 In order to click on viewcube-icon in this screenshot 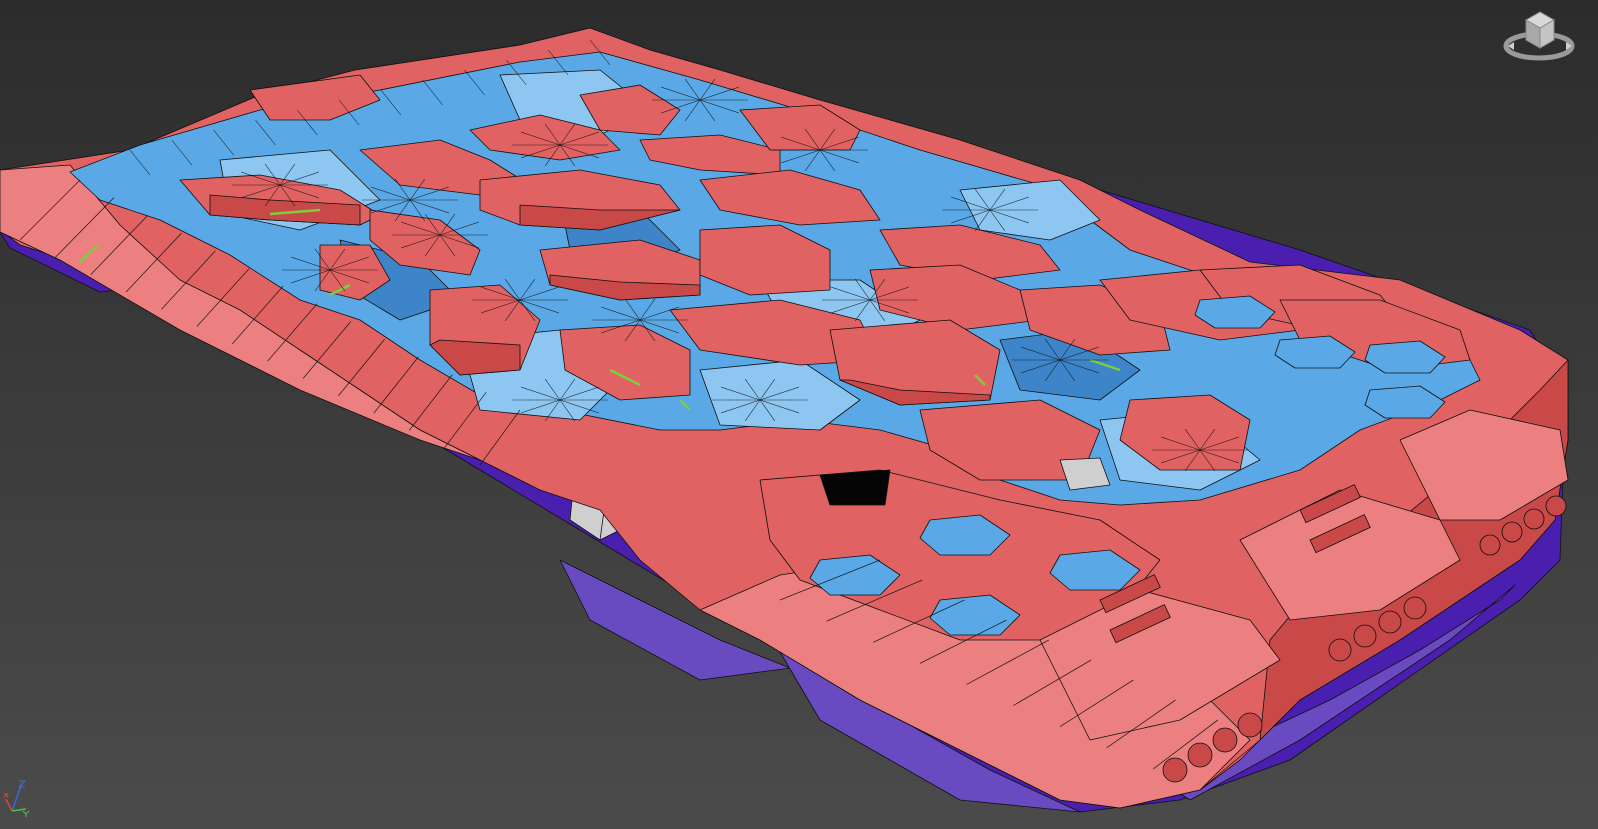, I will do `click(1541, 37)`.